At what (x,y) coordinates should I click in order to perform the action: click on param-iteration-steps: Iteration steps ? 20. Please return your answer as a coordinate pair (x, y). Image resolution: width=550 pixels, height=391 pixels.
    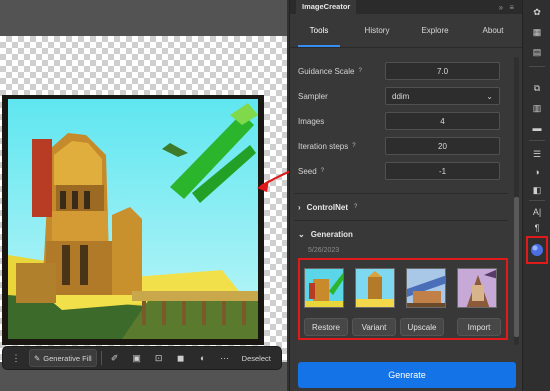
    Looking at the image, I should click on (400, 146).